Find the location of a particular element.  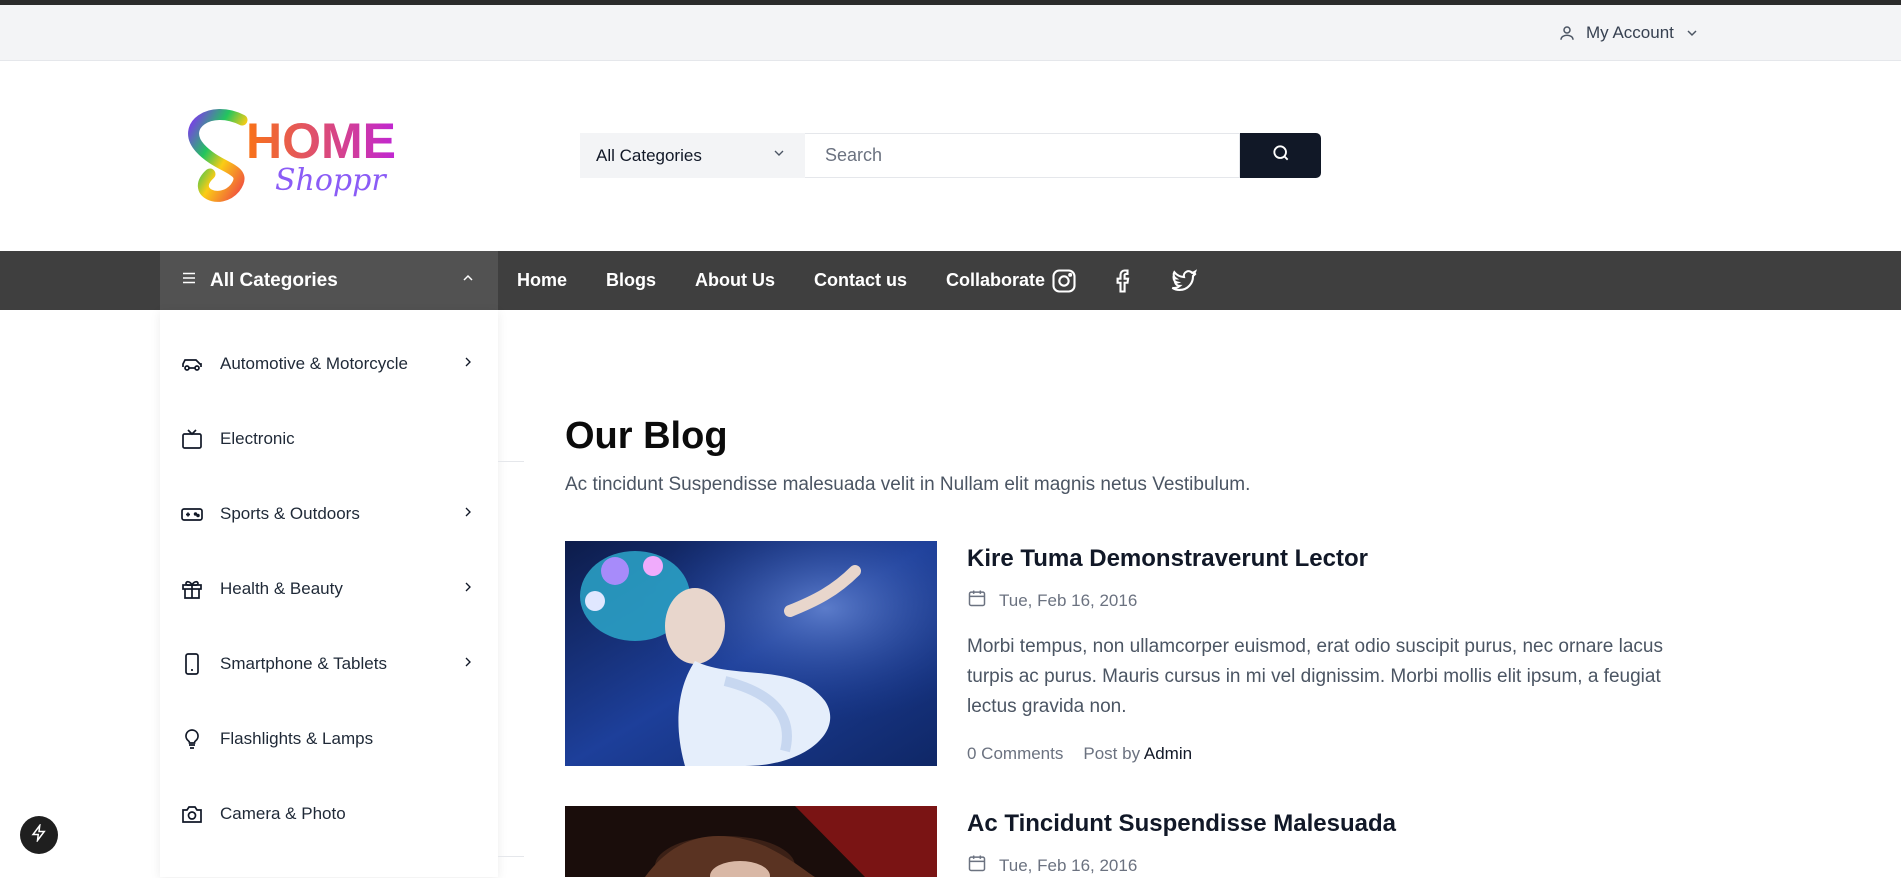

all-categories-toggle: All Categories is located at coordinates (329, 280).